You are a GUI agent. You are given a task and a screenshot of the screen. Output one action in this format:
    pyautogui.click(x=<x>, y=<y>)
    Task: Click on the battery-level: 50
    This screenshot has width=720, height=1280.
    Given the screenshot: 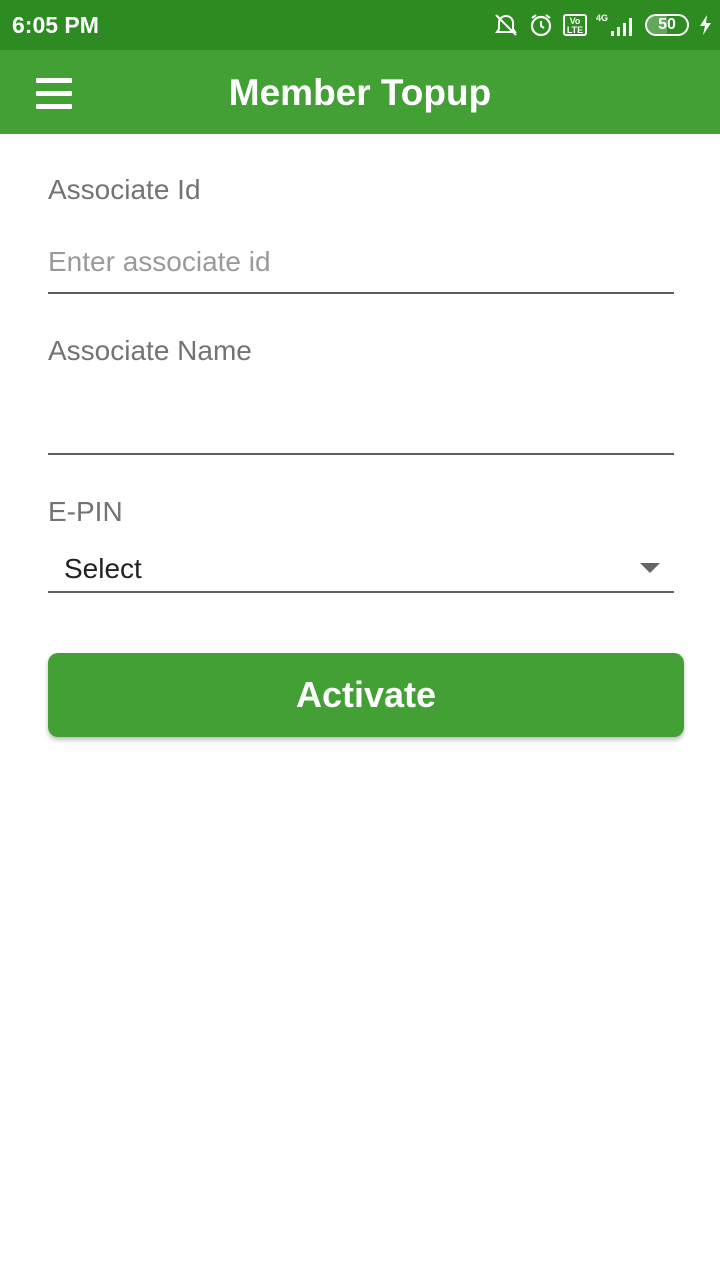 What is the action you would take?
    pyautogui.click(x=667, y=24)
    